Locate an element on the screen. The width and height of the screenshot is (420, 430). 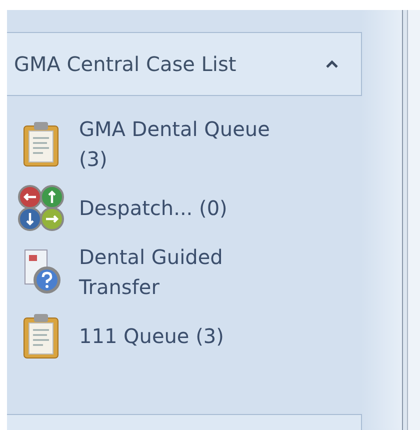
group-header: GMA Central Case List is located at coordinates (184, 64).